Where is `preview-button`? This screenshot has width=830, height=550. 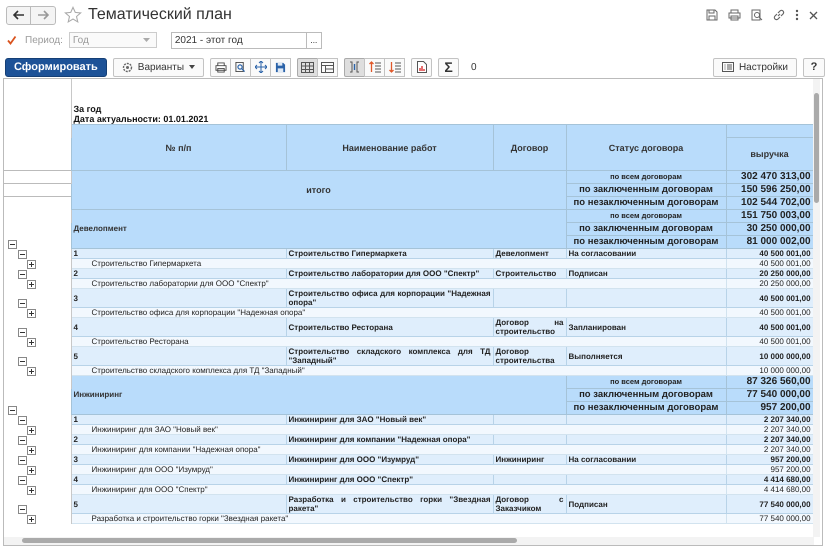
preview-button is located at coordinates (241, 67).